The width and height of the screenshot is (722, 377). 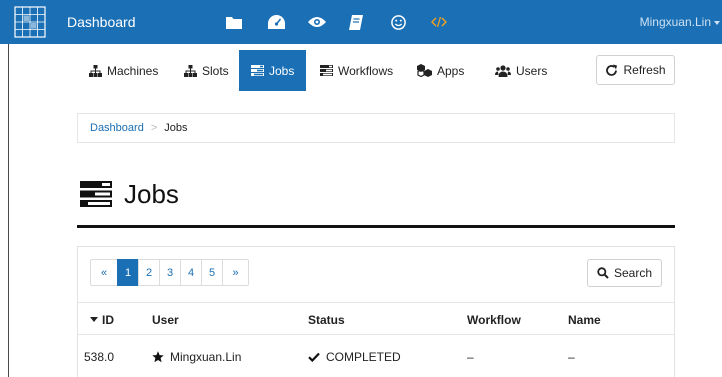 What do you see at coordinates (633, 273) in the screenshot?
I see `search-label: Search` at bounding box center [633, 273].